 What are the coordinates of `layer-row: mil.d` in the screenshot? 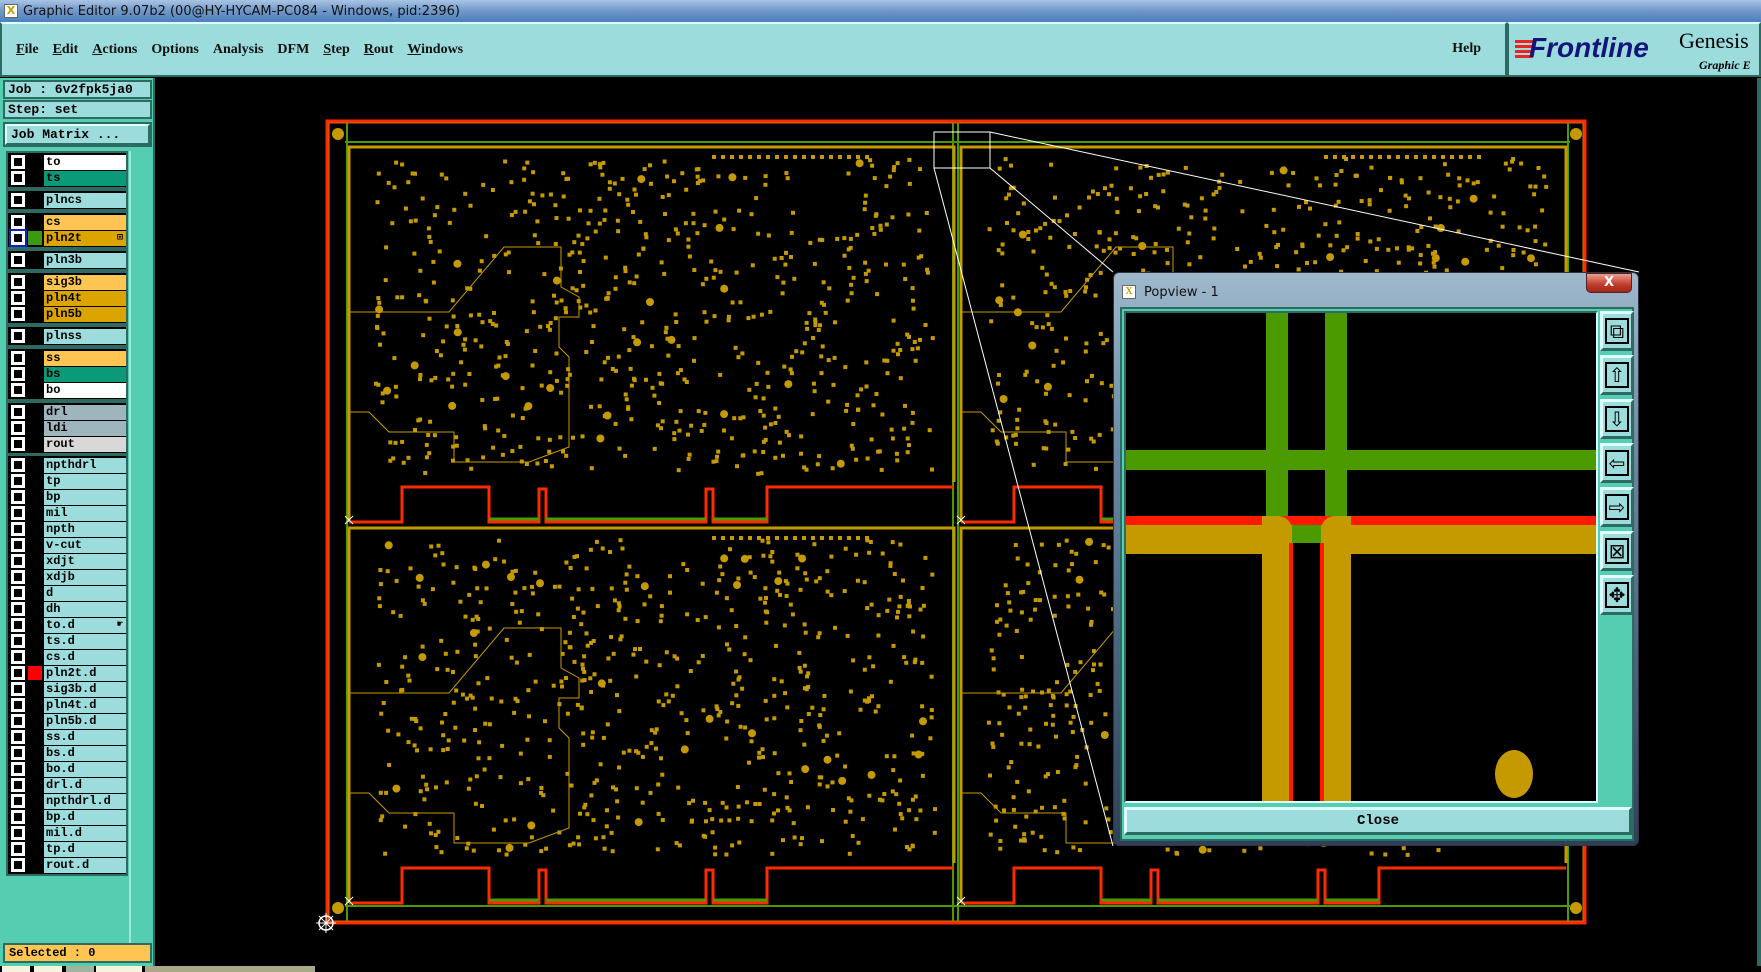 It's located at (68, 833).